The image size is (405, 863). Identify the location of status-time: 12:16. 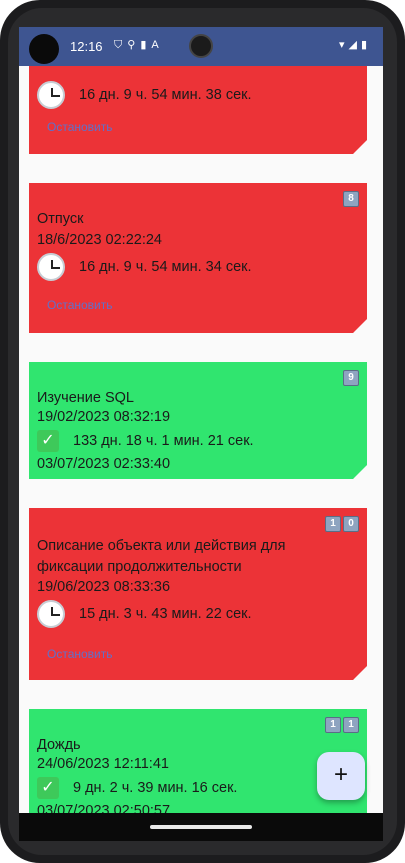
(86, 46).